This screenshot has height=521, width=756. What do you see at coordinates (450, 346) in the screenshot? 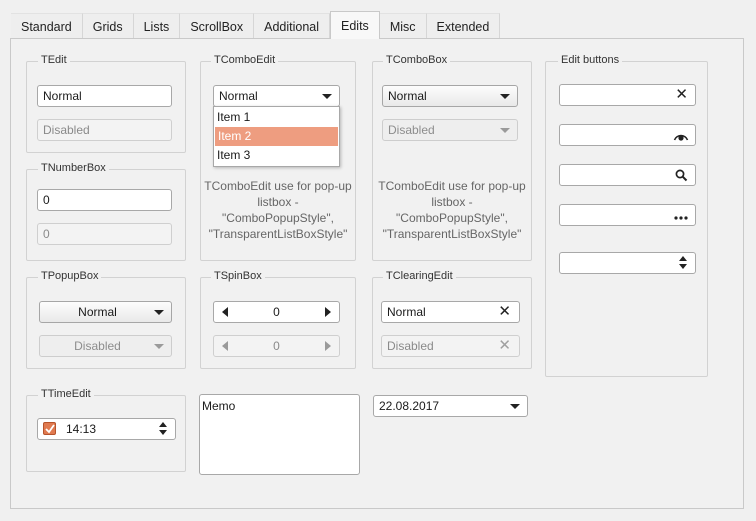
I see `tclearingedit-disabled: Disabled ✕` at bounding box center [450, 346].